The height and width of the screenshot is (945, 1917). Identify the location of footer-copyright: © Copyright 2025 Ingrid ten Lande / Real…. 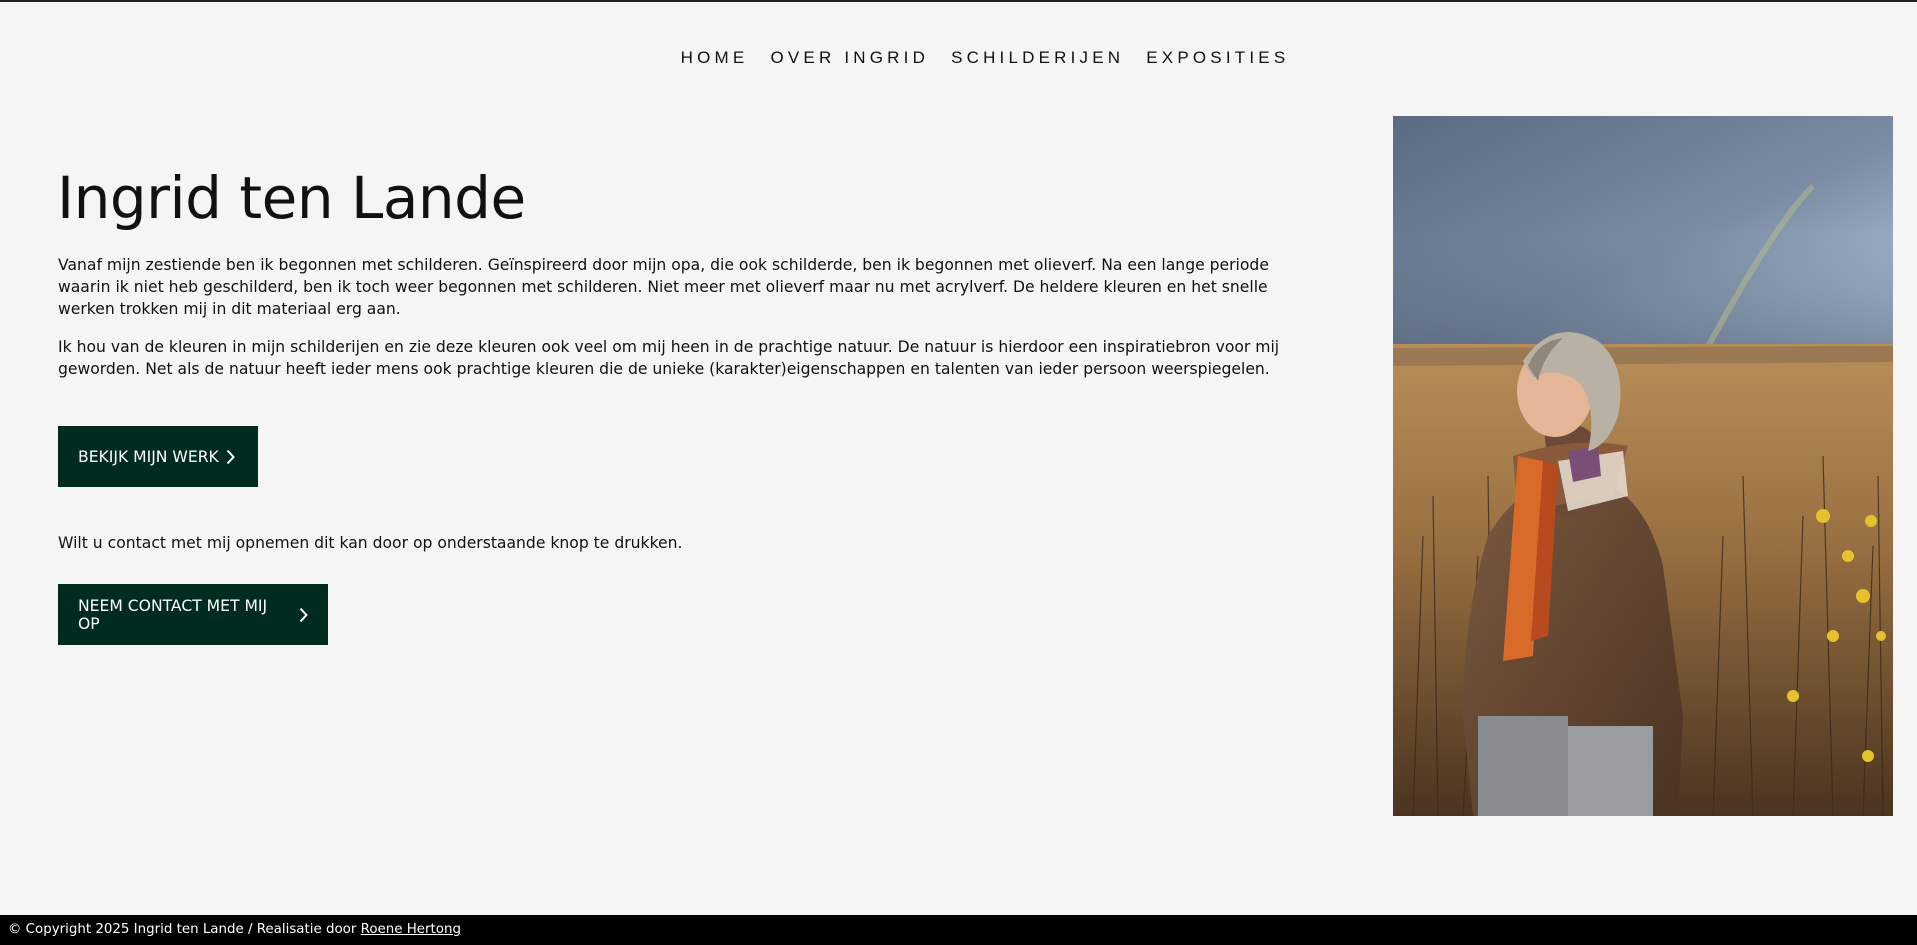
(184, 929).